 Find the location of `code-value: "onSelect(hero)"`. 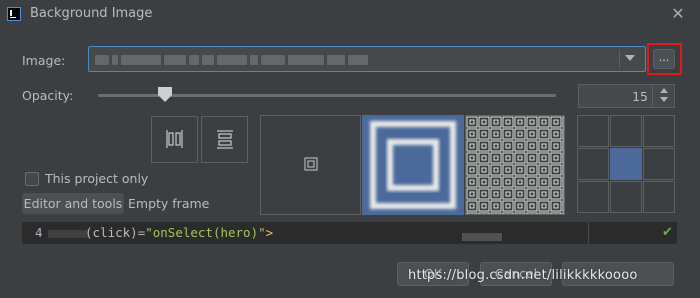

code-value: "onSelect(hero)" is located at coordinates (205, 232).